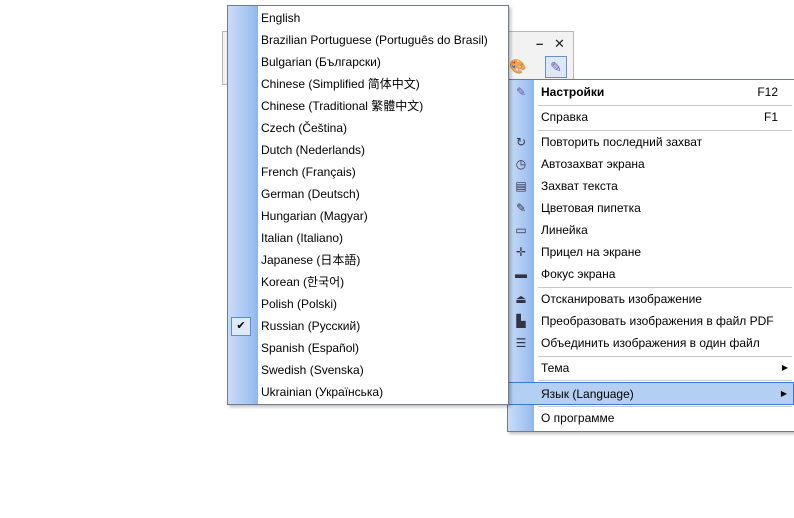 Image resolution: width=794 pixels, height=518 pixels. Describe the element at coordinates (564, 230) in the screenshot. I see `label: Линейка` at that location.